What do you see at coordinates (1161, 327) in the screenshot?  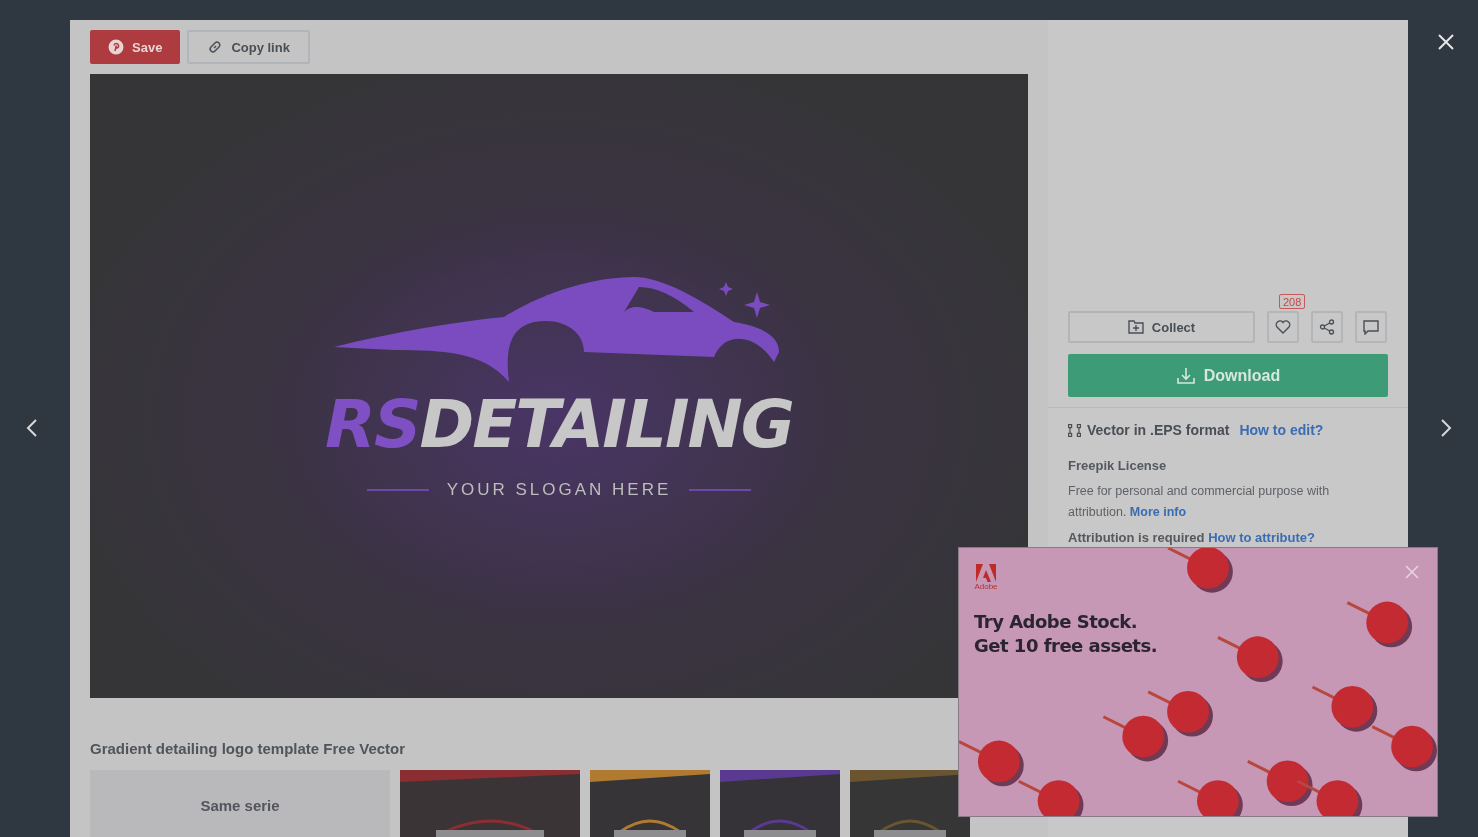 I see `collect-button: Collect` at bounding box center [1161, 327].